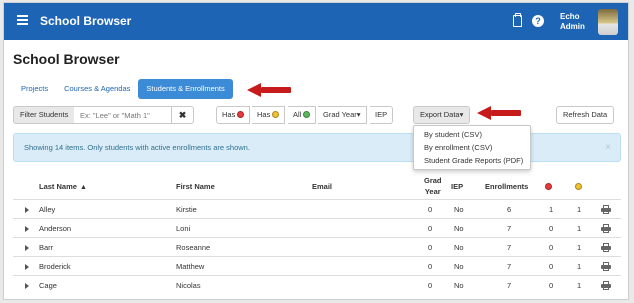 This screenshot has height=303, width=634. Describe the element at coordinates (317, 208) in the screenshot. I see `table-row: Alley Kirstie 0 No 6 1 1` at that location.